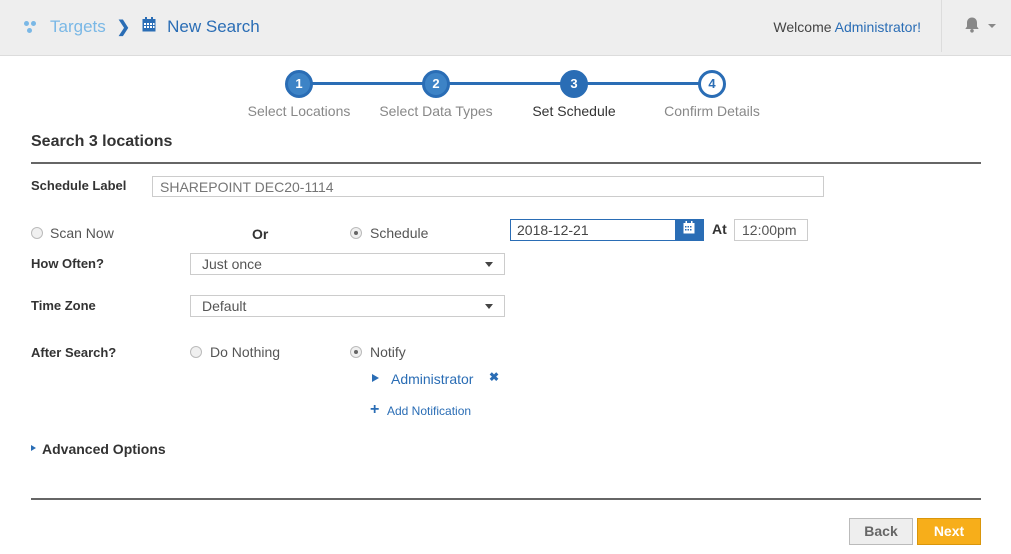  I want to click on step-set-schedule: 3 Set Schedule, so click(574, 94).